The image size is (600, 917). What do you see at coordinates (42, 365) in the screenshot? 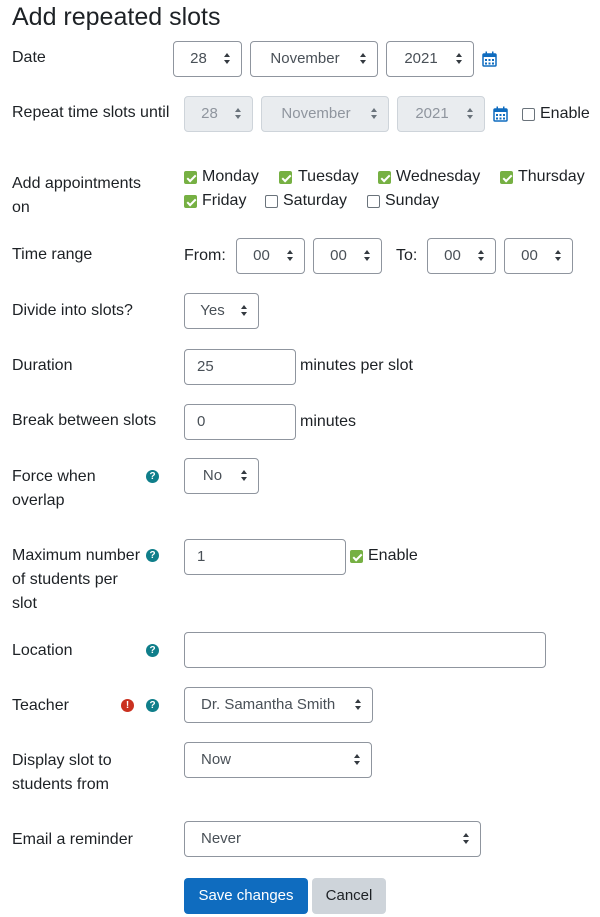
I see `duration-label: Duration` at bounding box center [42, 365].